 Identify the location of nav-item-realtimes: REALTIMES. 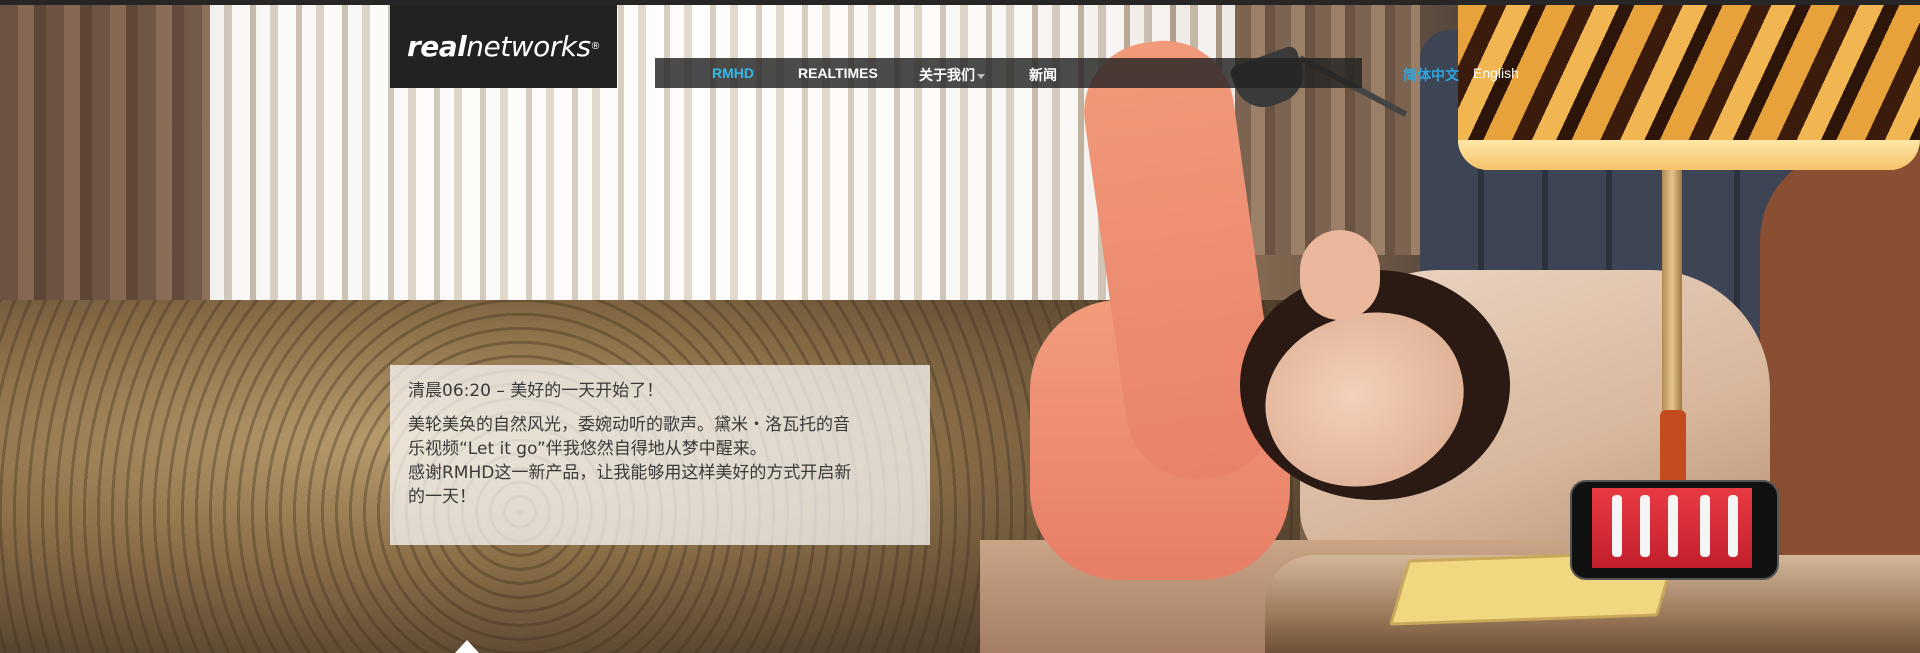
(838, 73).